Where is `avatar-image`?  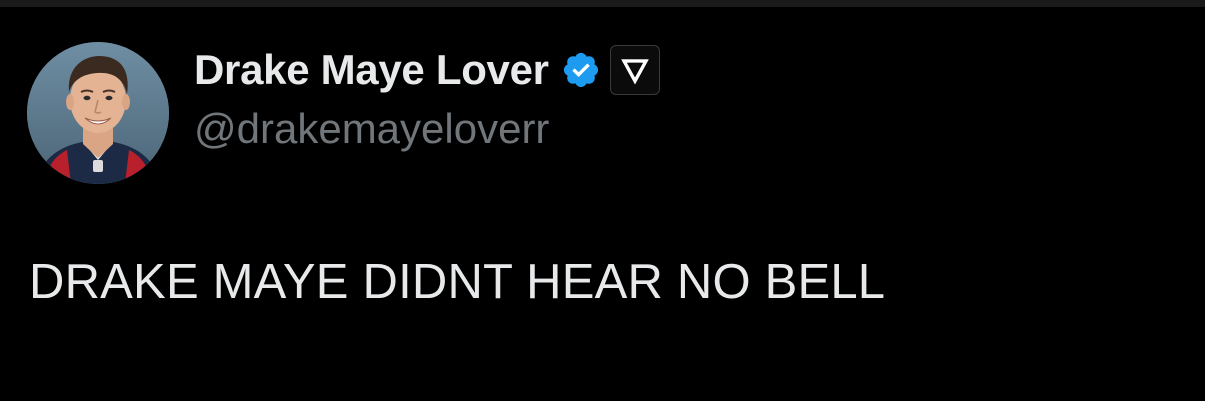 avatar-image is located at coordinates (98, 113).